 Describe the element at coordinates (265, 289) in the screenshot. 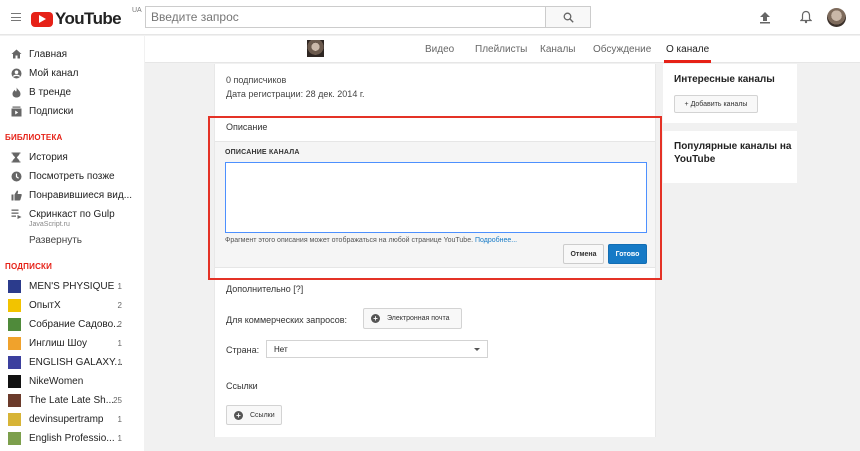

I see `additional-section-title: Дополнительно [?]` at that location.